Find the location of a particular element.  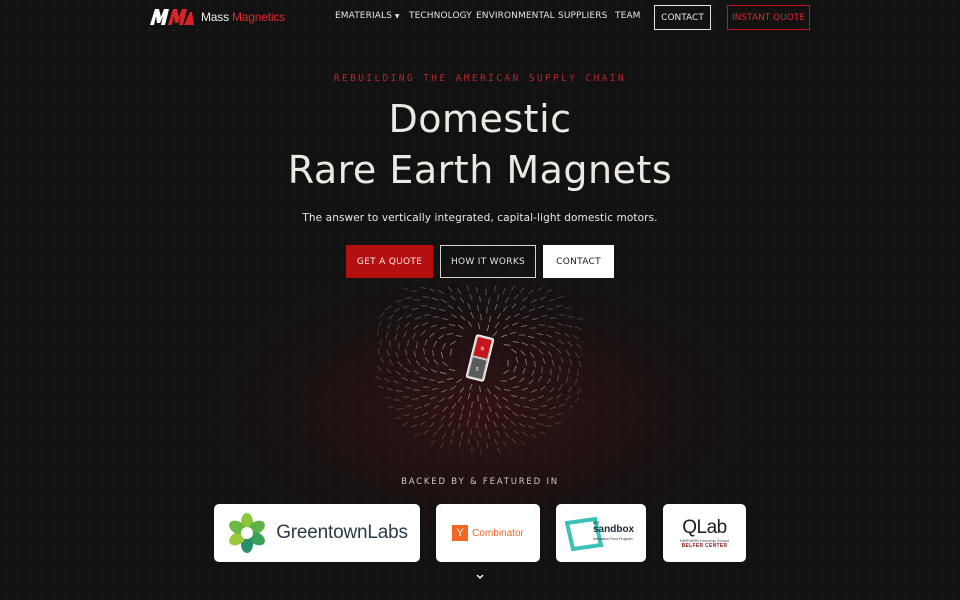

hero-title-line1: Domestic is located at coordinates (480, 119).